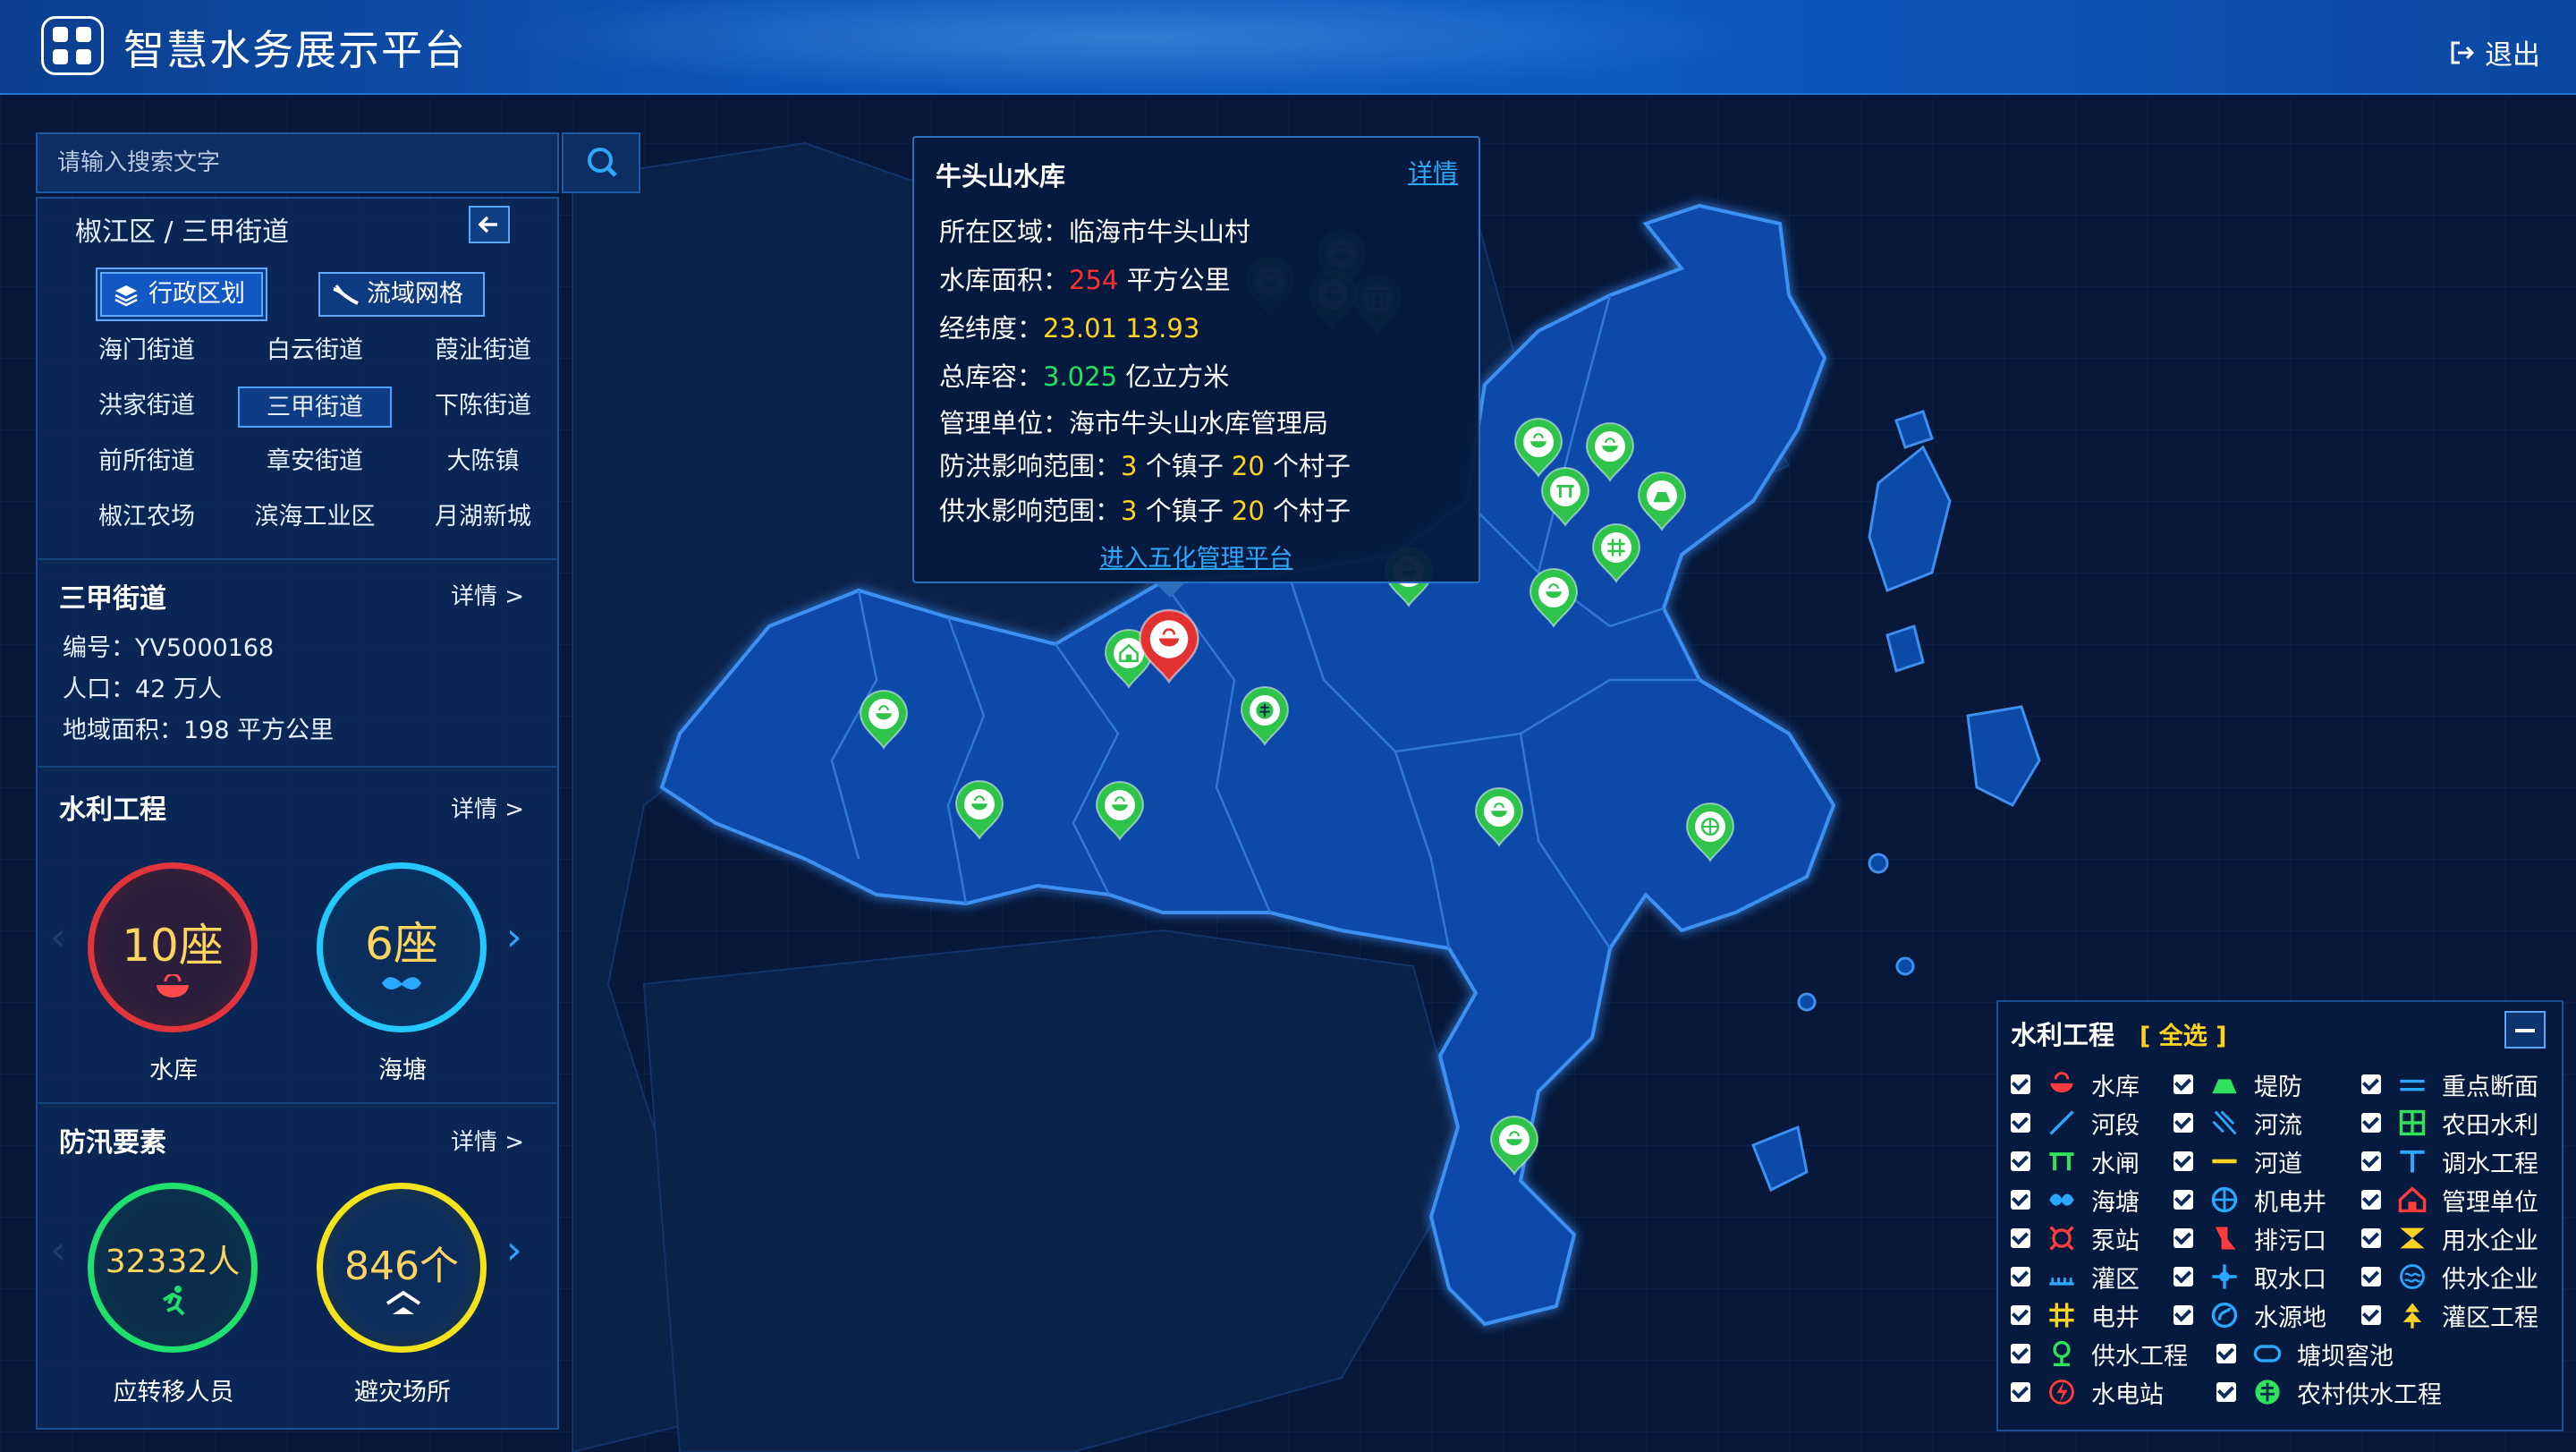 The image size is (2576, 1452). Describe the element at coordinates (315, 518) in the screenshot. I see `street-item: 滨海工业区` at that location.